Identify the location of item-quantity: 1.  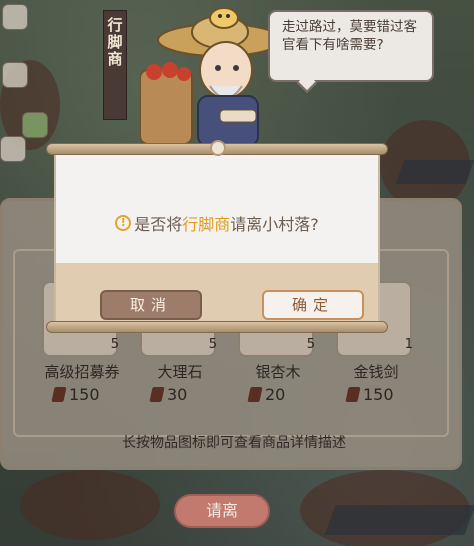
(408, 344).